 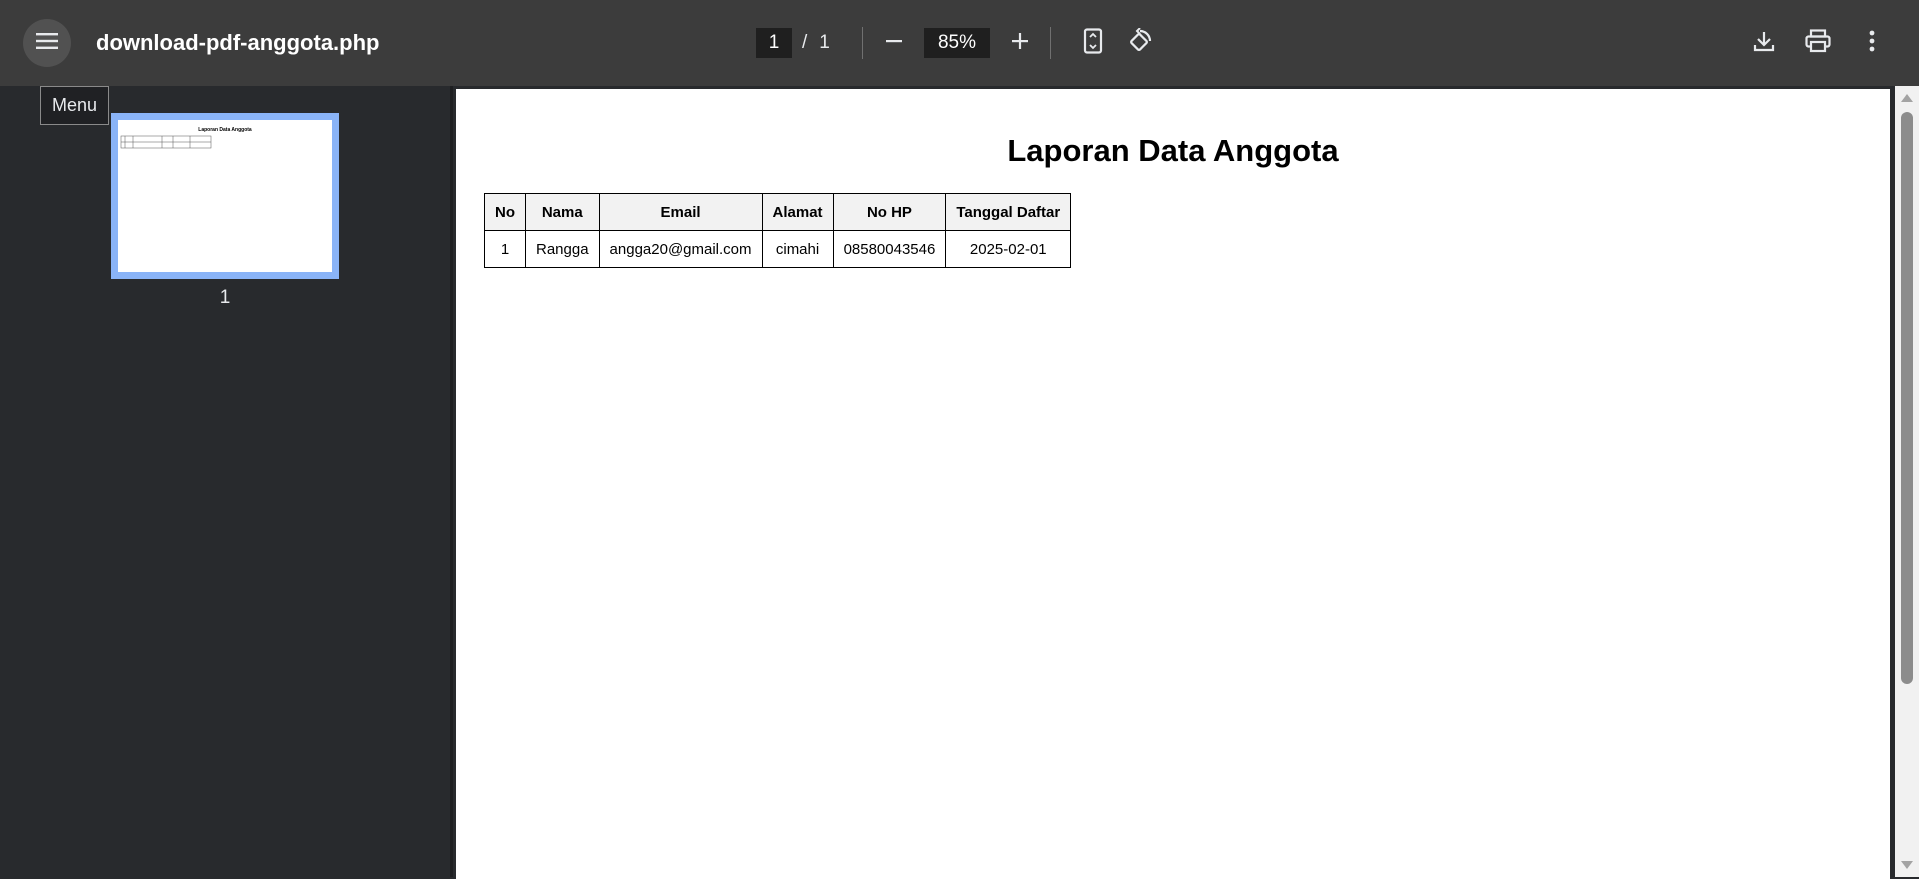 I want to click on download-button, so click(x=1764, y=43).